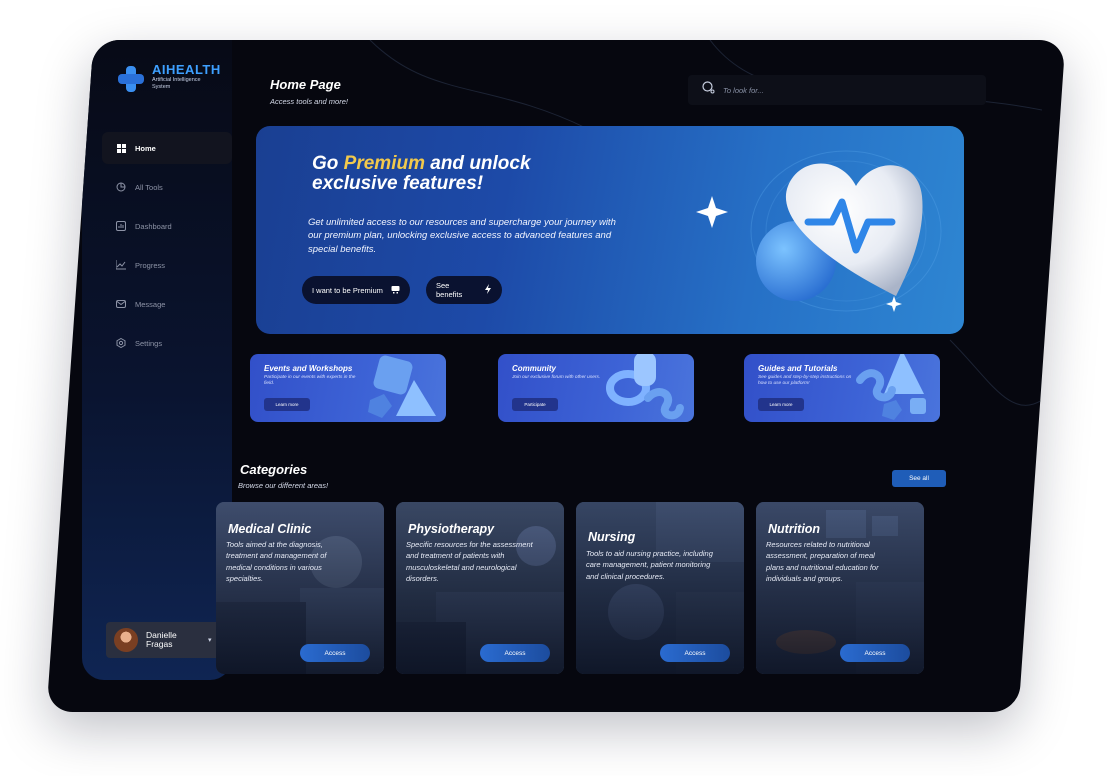 This screenshot has width=1107, height=776. What do you see at coordinates (305, 84) in the screenshot?
I see `page-title: Home Page` at bounding box center [305, 84].